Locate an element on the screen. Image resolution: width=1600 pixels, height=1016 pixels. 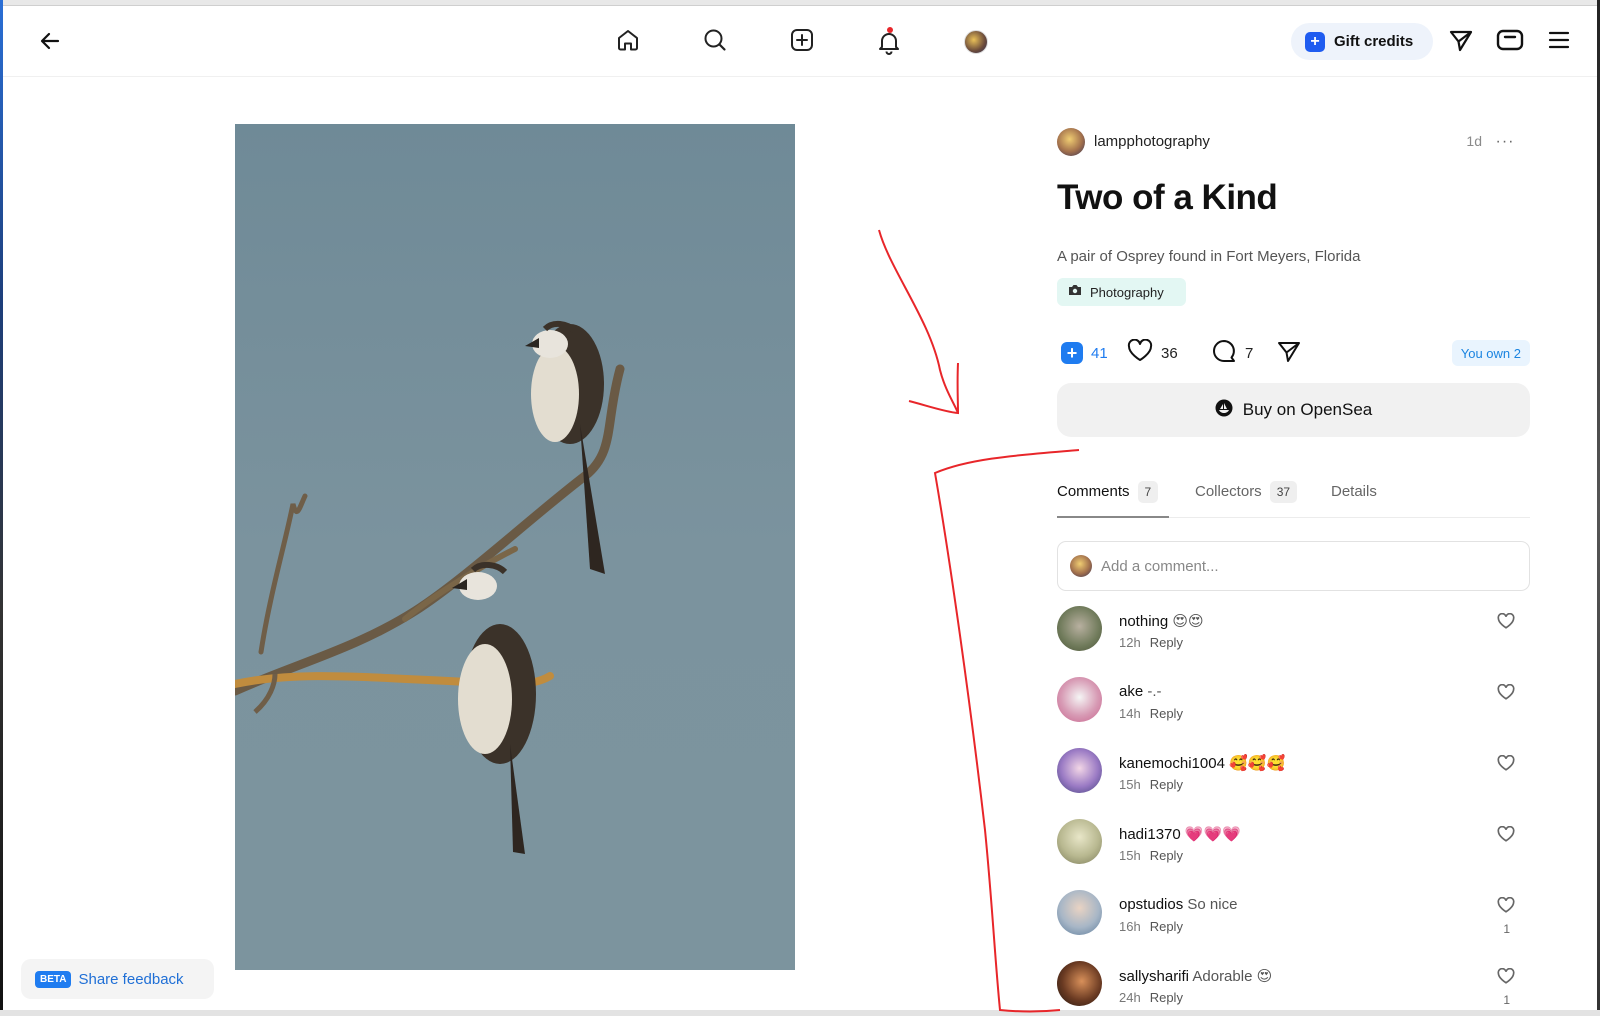
nav-notifications-button is located at coordinates (889, 42).